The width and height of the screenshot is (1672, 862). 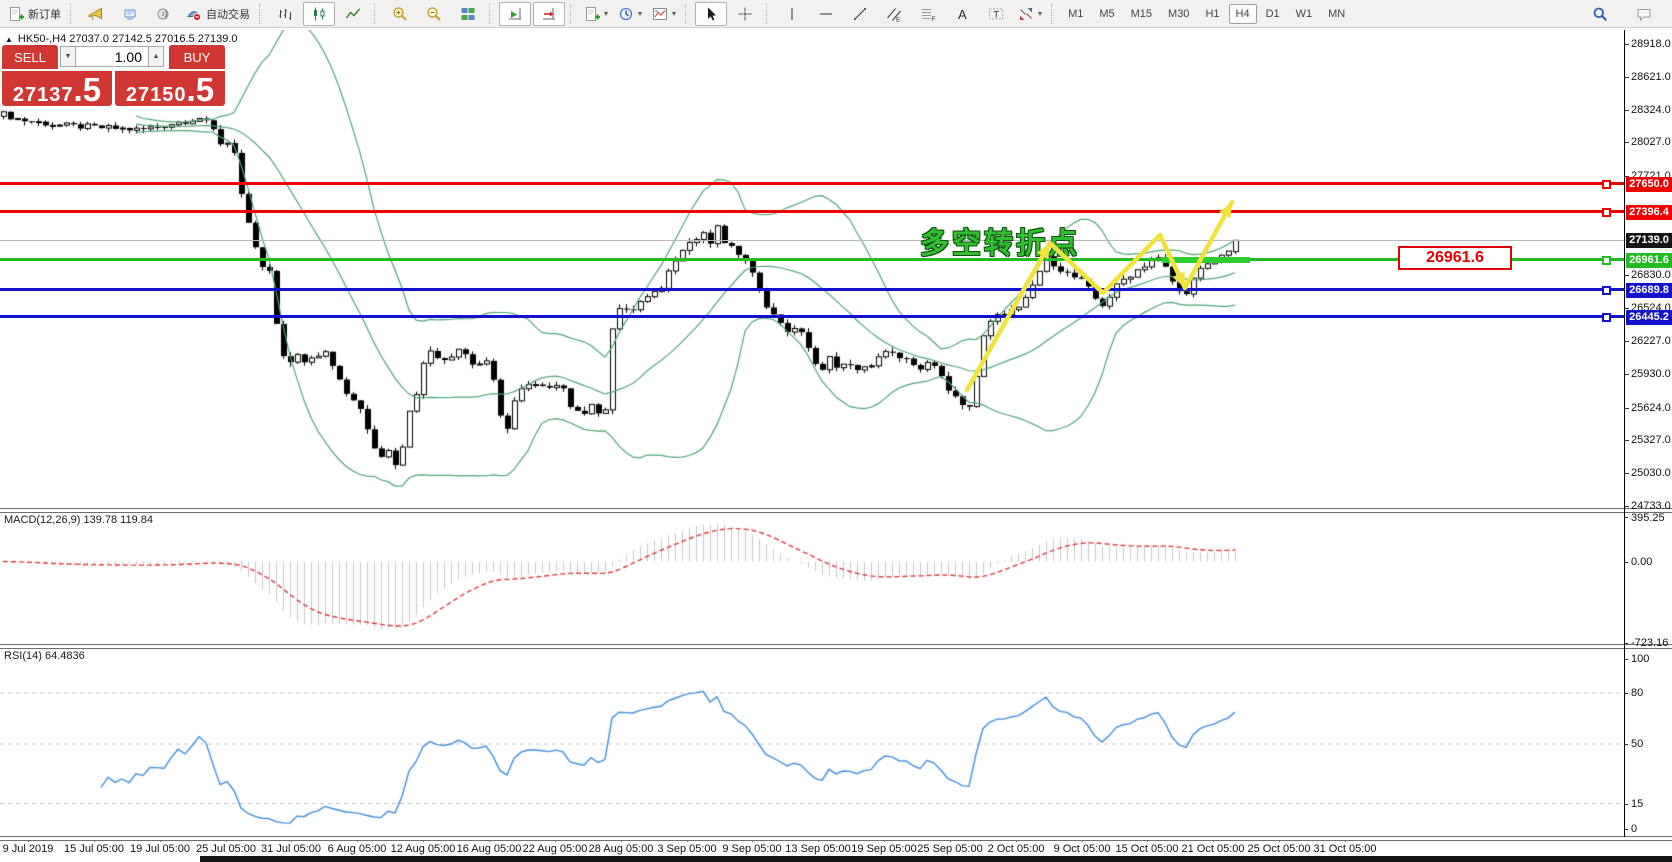 What do you see at coordinates (1651, 373) in the screenshot?
I see `price-axis-tick-label: 25930.0` at bounding box center [1651, 373].